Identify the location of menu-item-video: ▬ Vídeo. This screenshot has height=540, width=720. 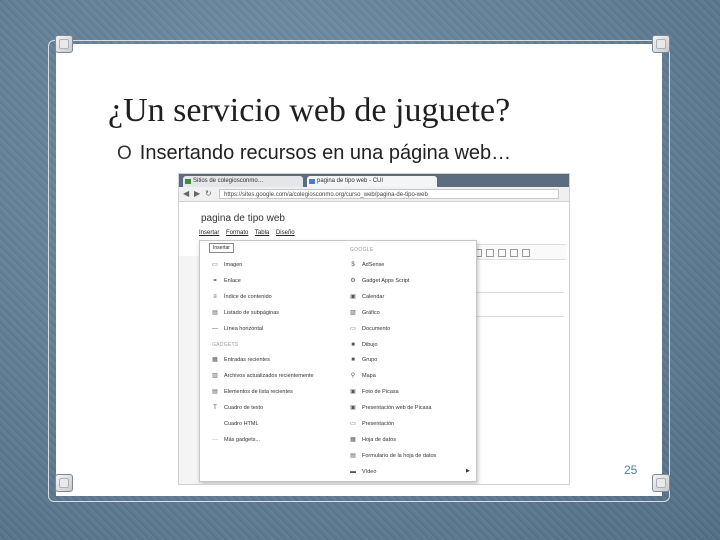
(362, 472).